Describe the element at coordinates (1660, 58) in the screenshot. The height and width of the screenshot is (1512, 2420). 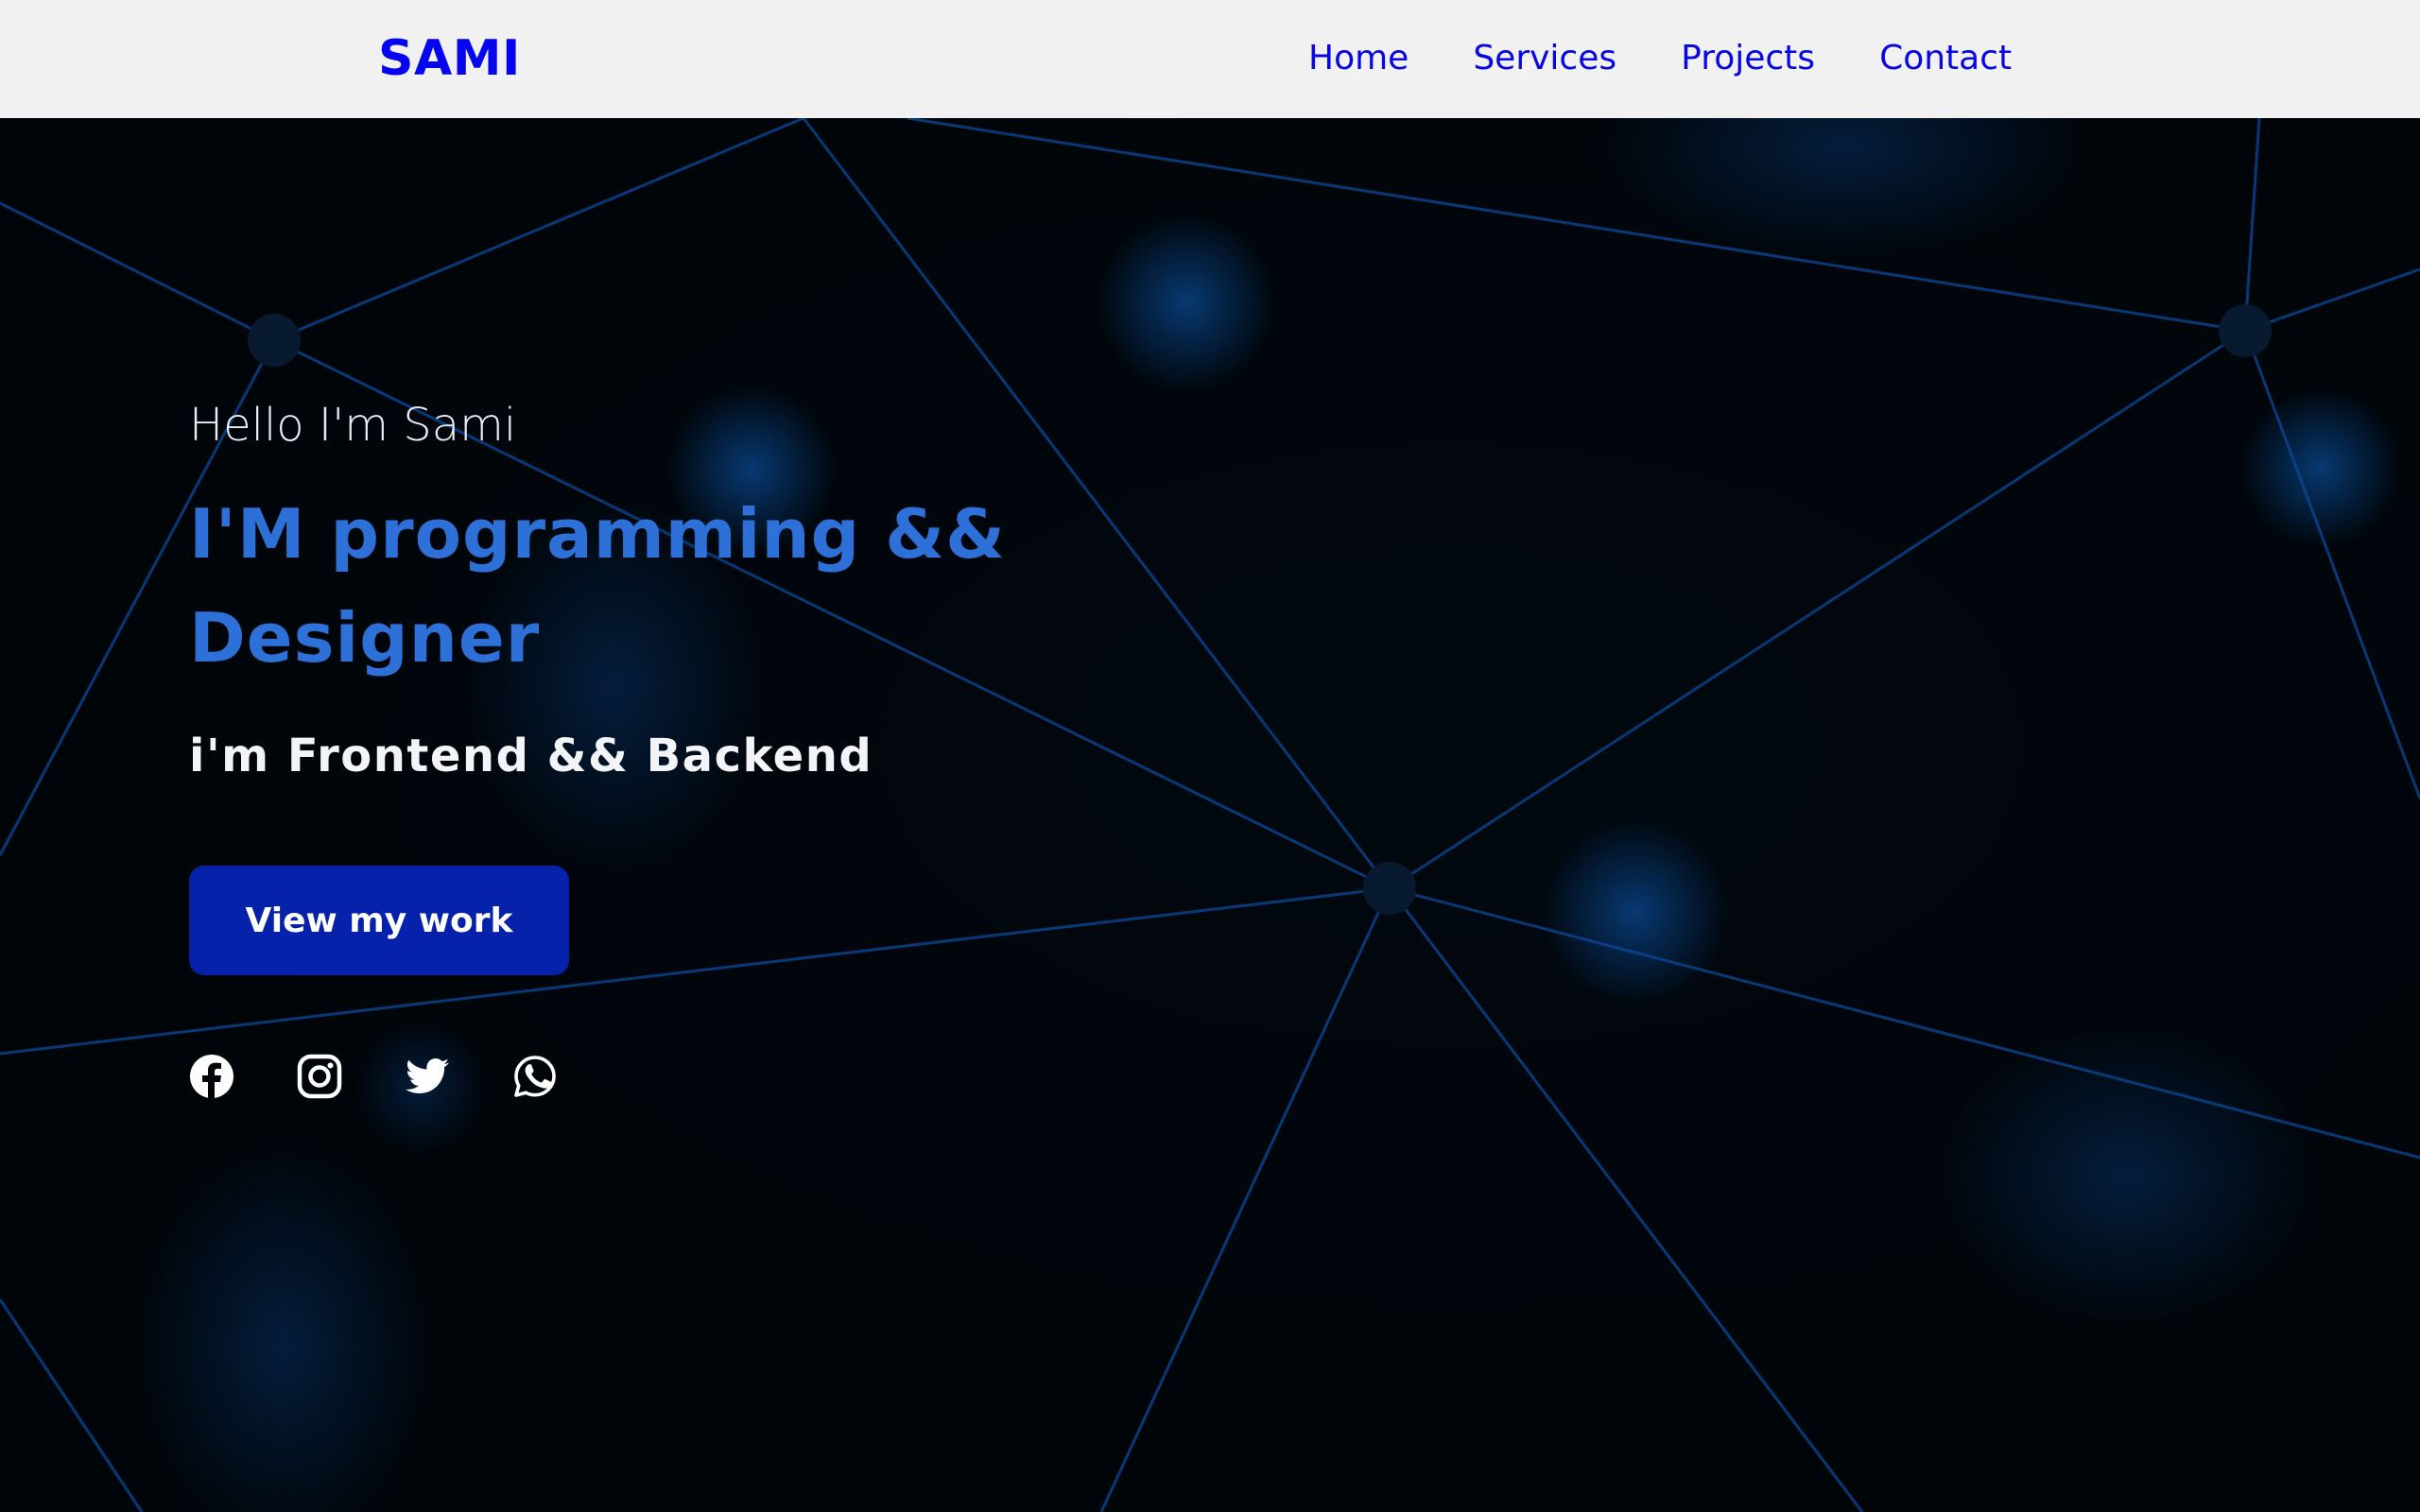
I see `nav-links: Home Services Projects Contact` at that location.